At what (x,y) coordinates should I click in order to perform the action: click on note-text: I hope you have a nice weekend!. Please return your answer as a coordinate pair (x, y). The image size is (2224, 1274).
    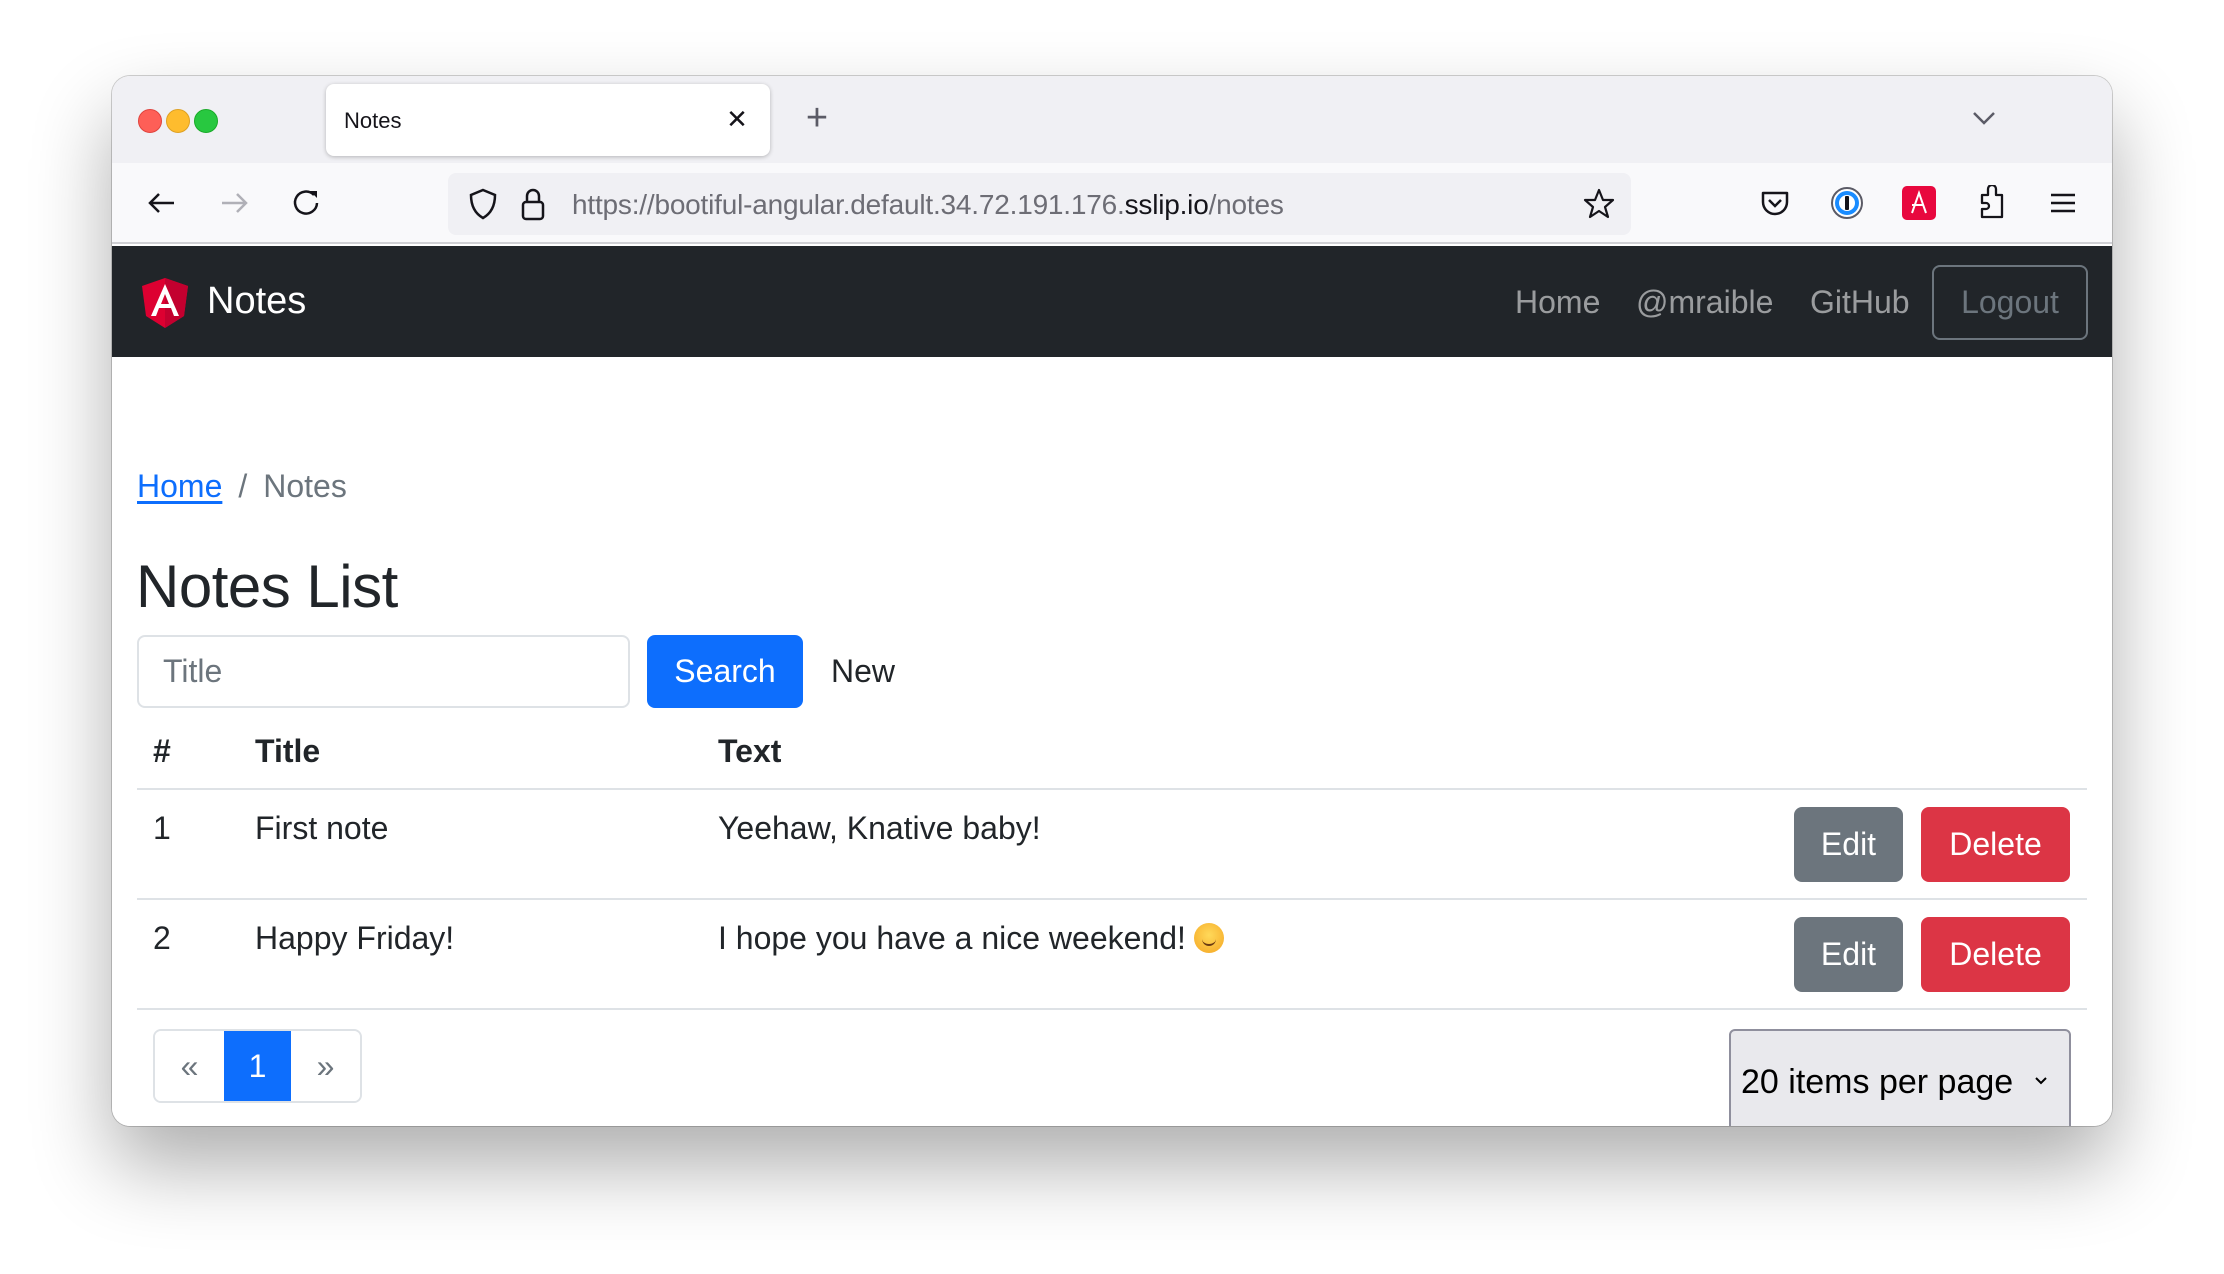
    Looking at the image, I should click on (952, 938).